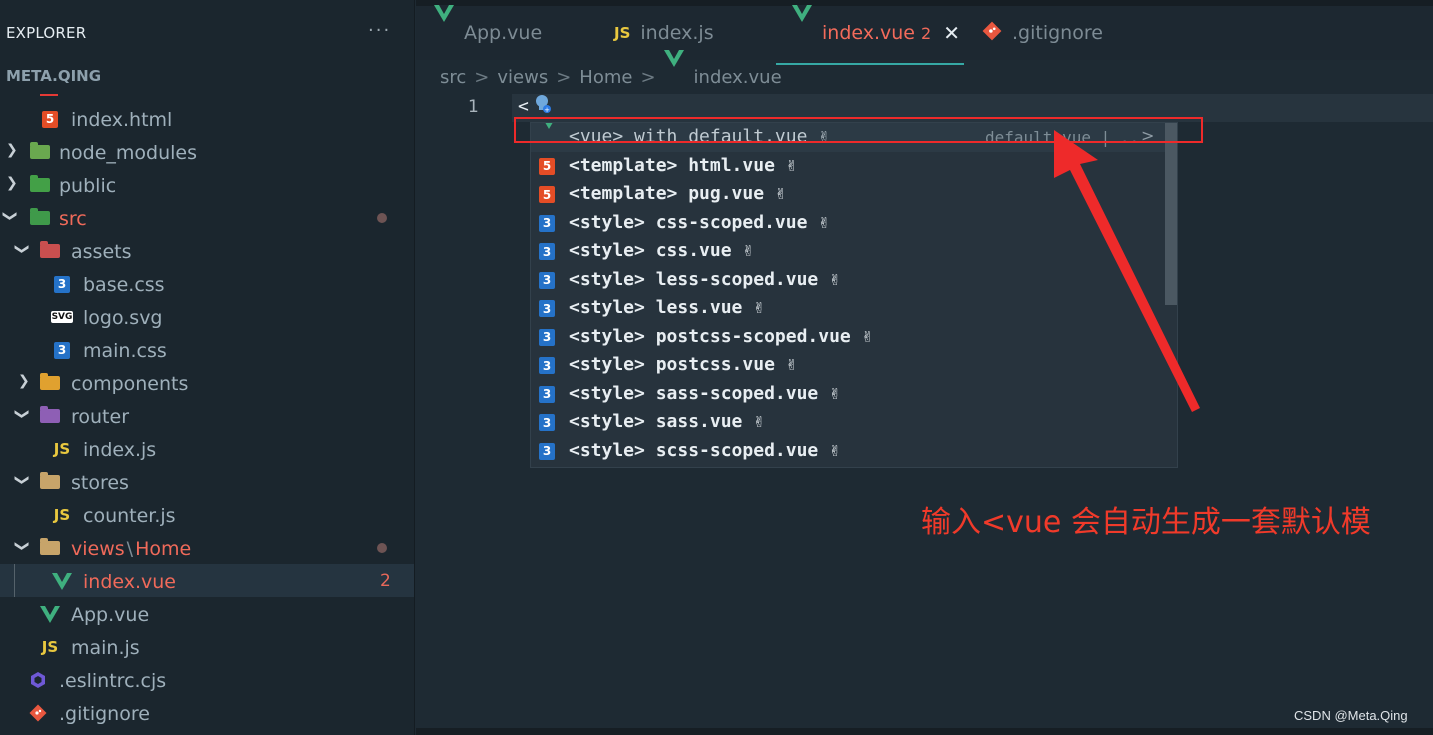 The height and width of the screenshot is (735, 1433). I want to click on file-label: main.js, so click(105, 648).